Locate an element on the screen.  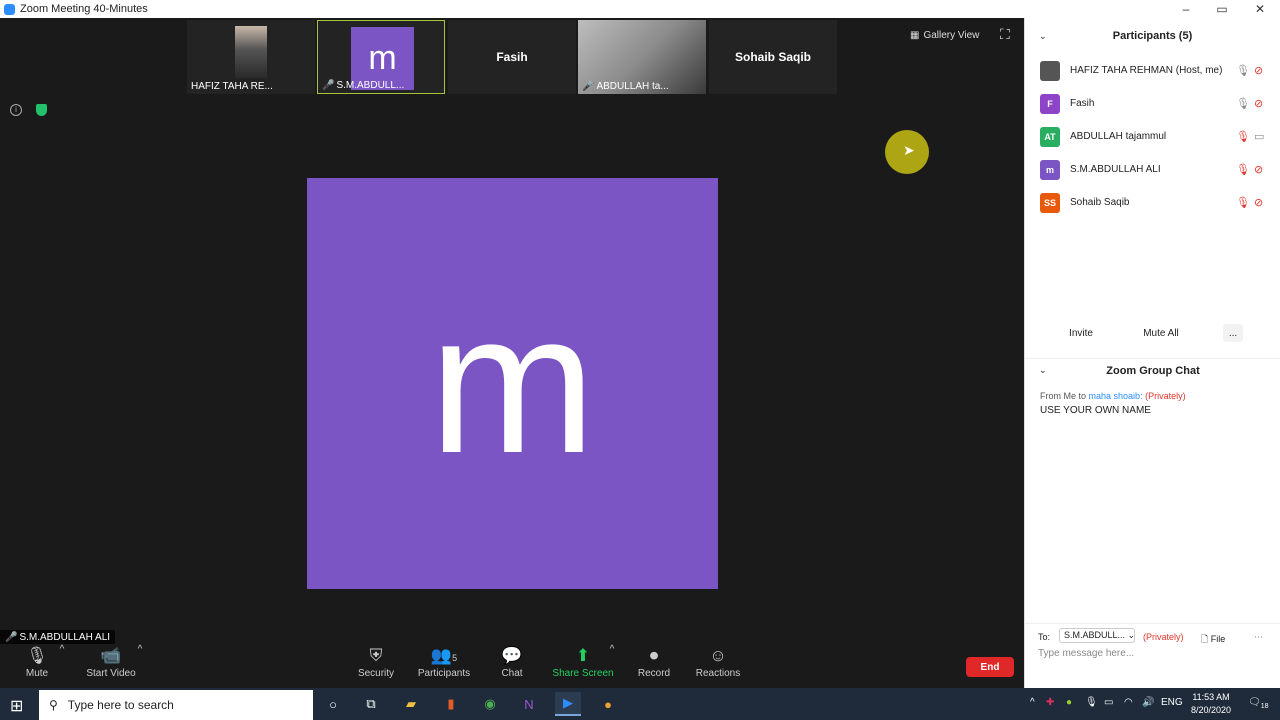
participant-avatar: AT is located at coordinates (1050, 136).